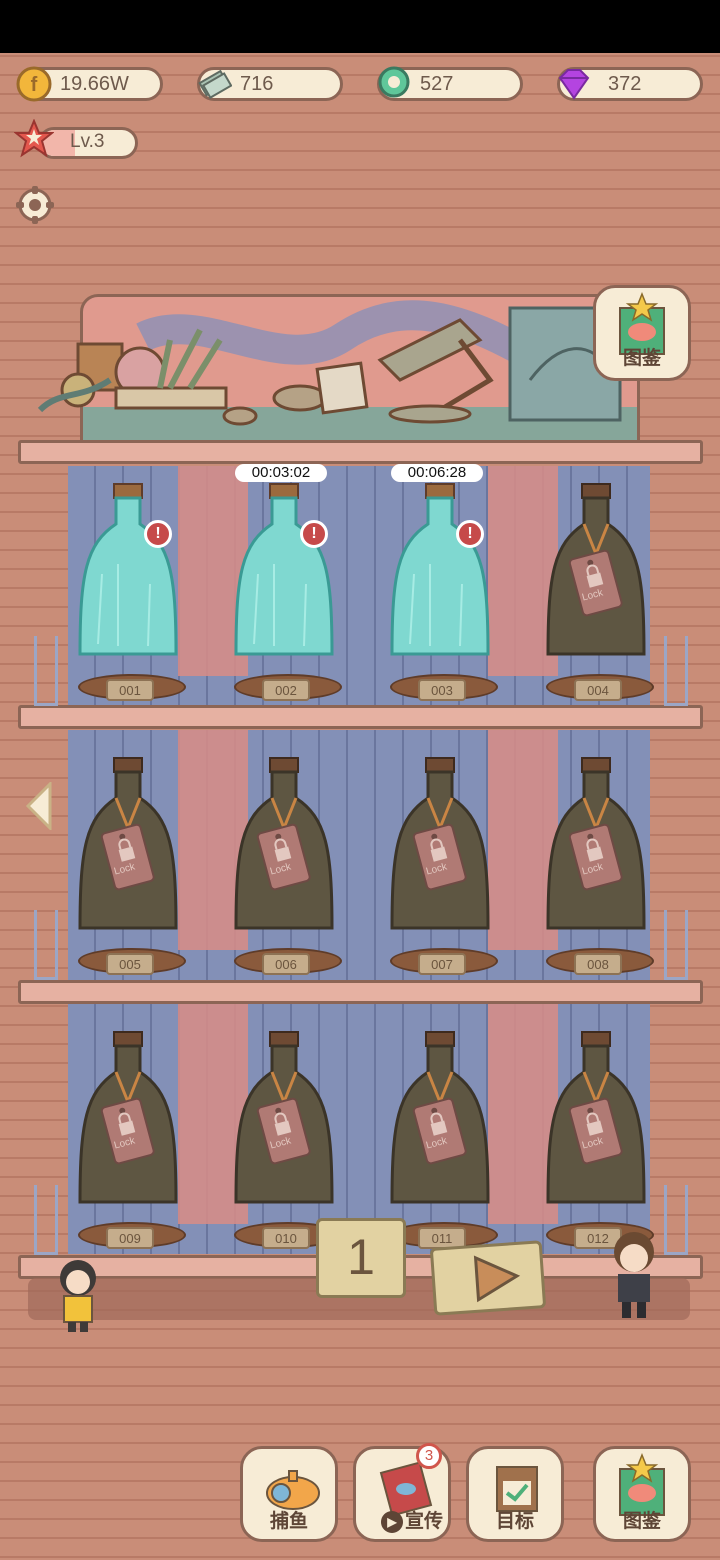 The height and width of the screenshot is (1560, 720). I want to click on purple-diamond-icon, so click(574, 84).